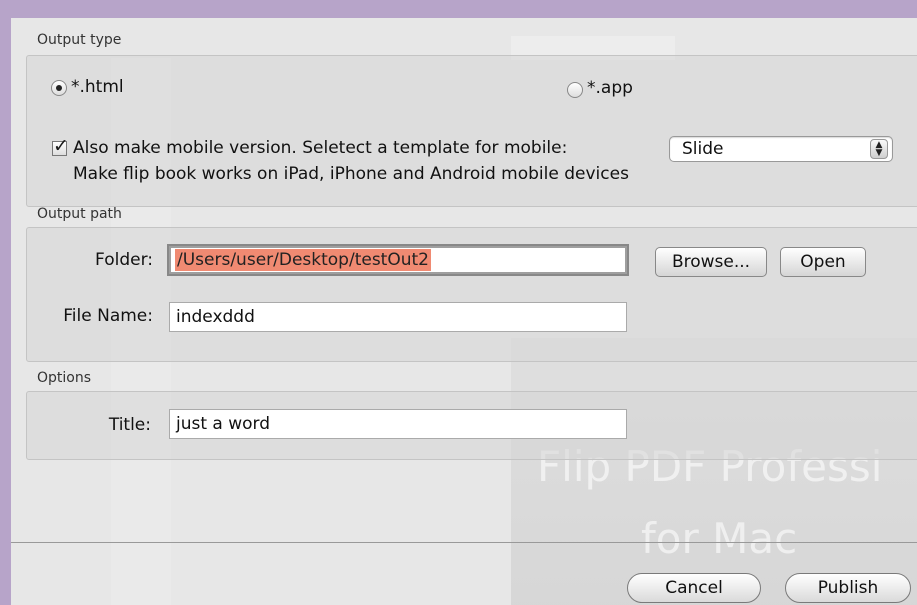  Describe the element at coordinates (398, 424) in the screenshot. I see `title-input: just a word` at that location.